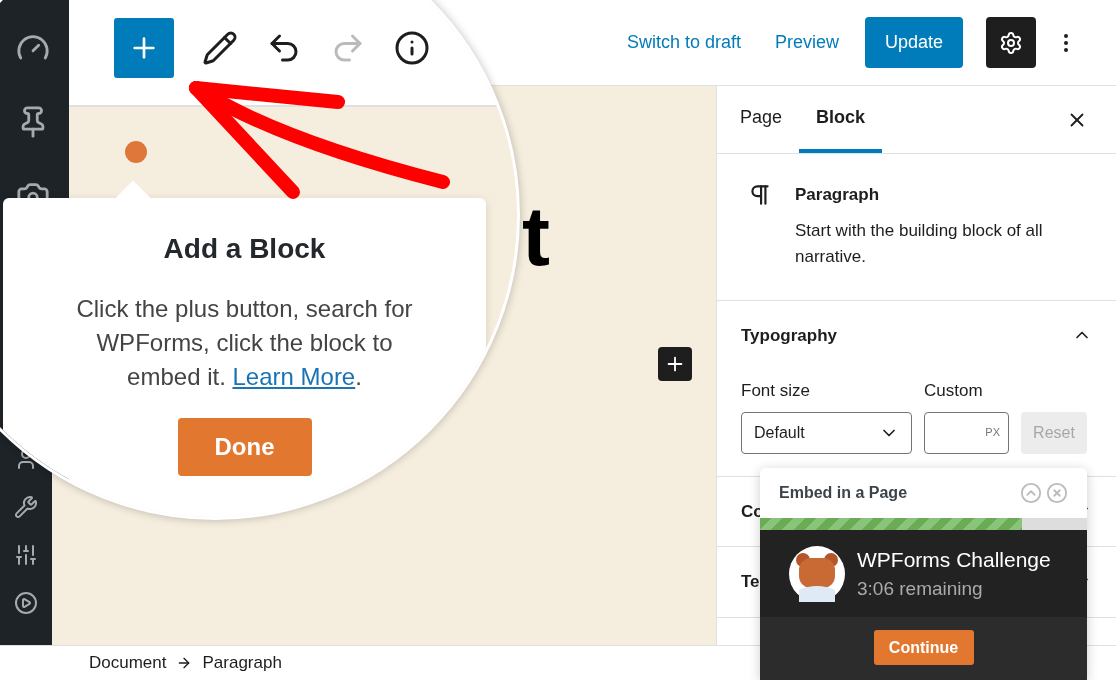 Image resolution: width=1116 pixels, height=680 pixels. Describe the element at coordinates (954, 559) in the screenshot. I see `challenge-name: WPForms Challenge` at that location.